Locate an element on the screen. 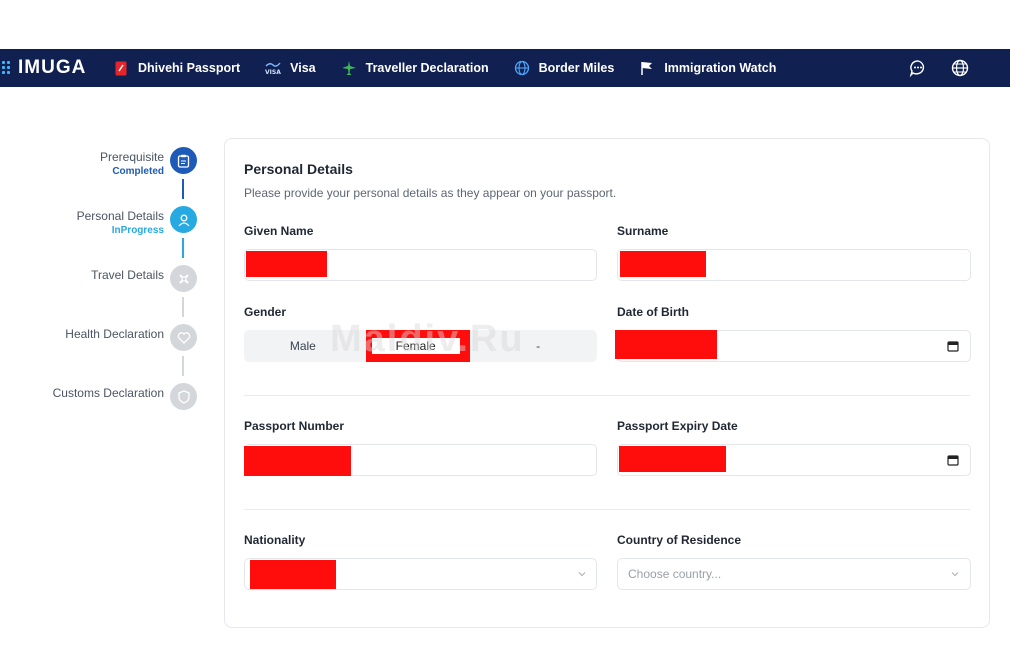 The image size is (1010, 668). gender-option-unspecified: - is located at coordinates (538, 346).